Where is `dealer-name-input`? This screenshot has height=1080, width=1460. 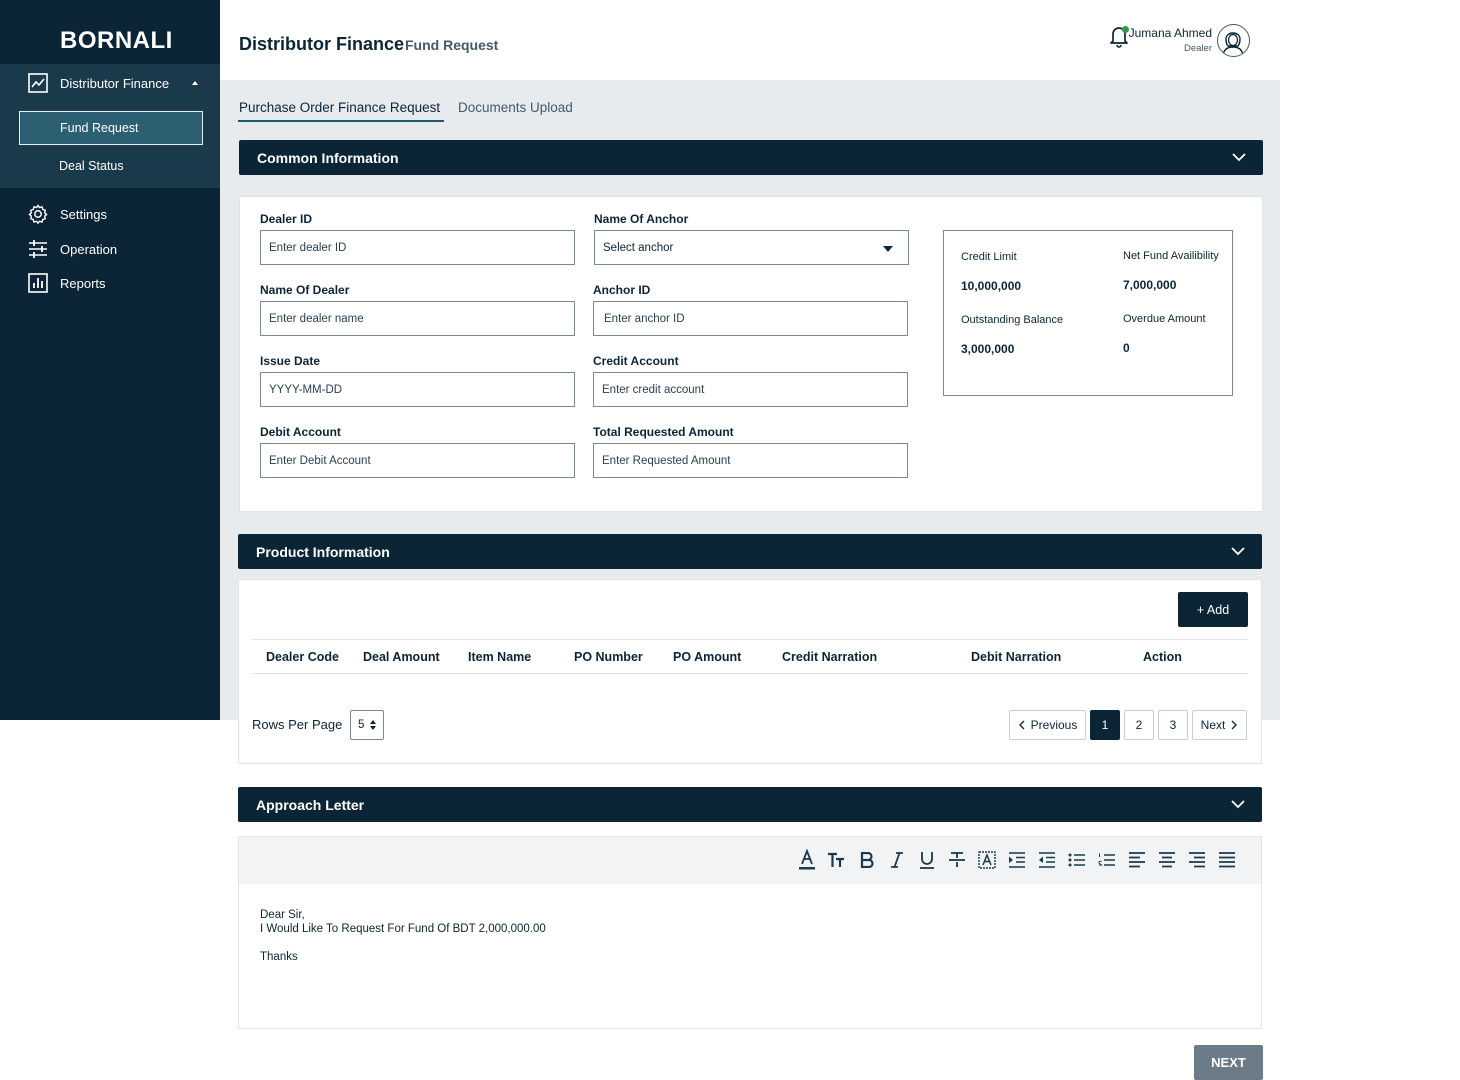
dealer-name-input is located at coordinates (421, 318).